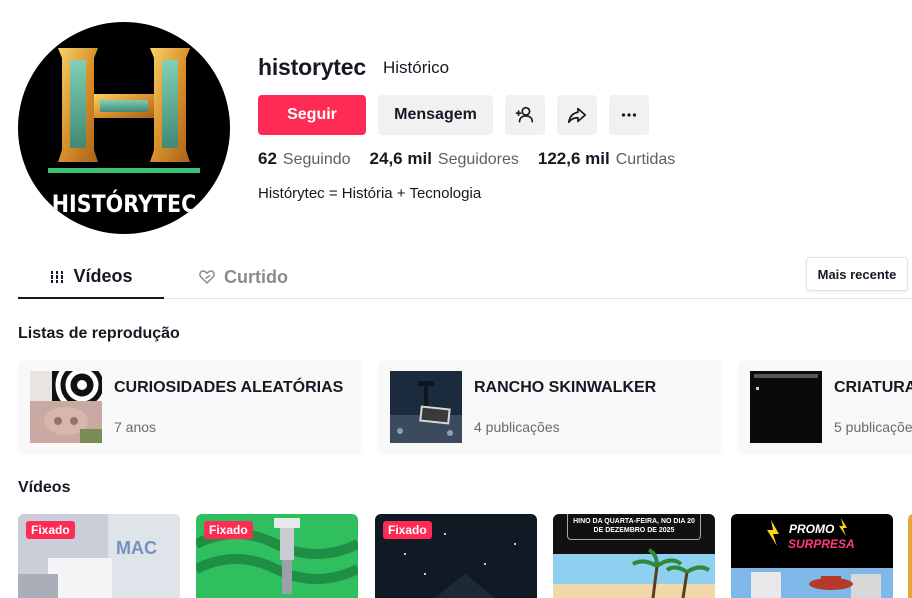  I want to click on more-dots-icon, so click(629, 115).